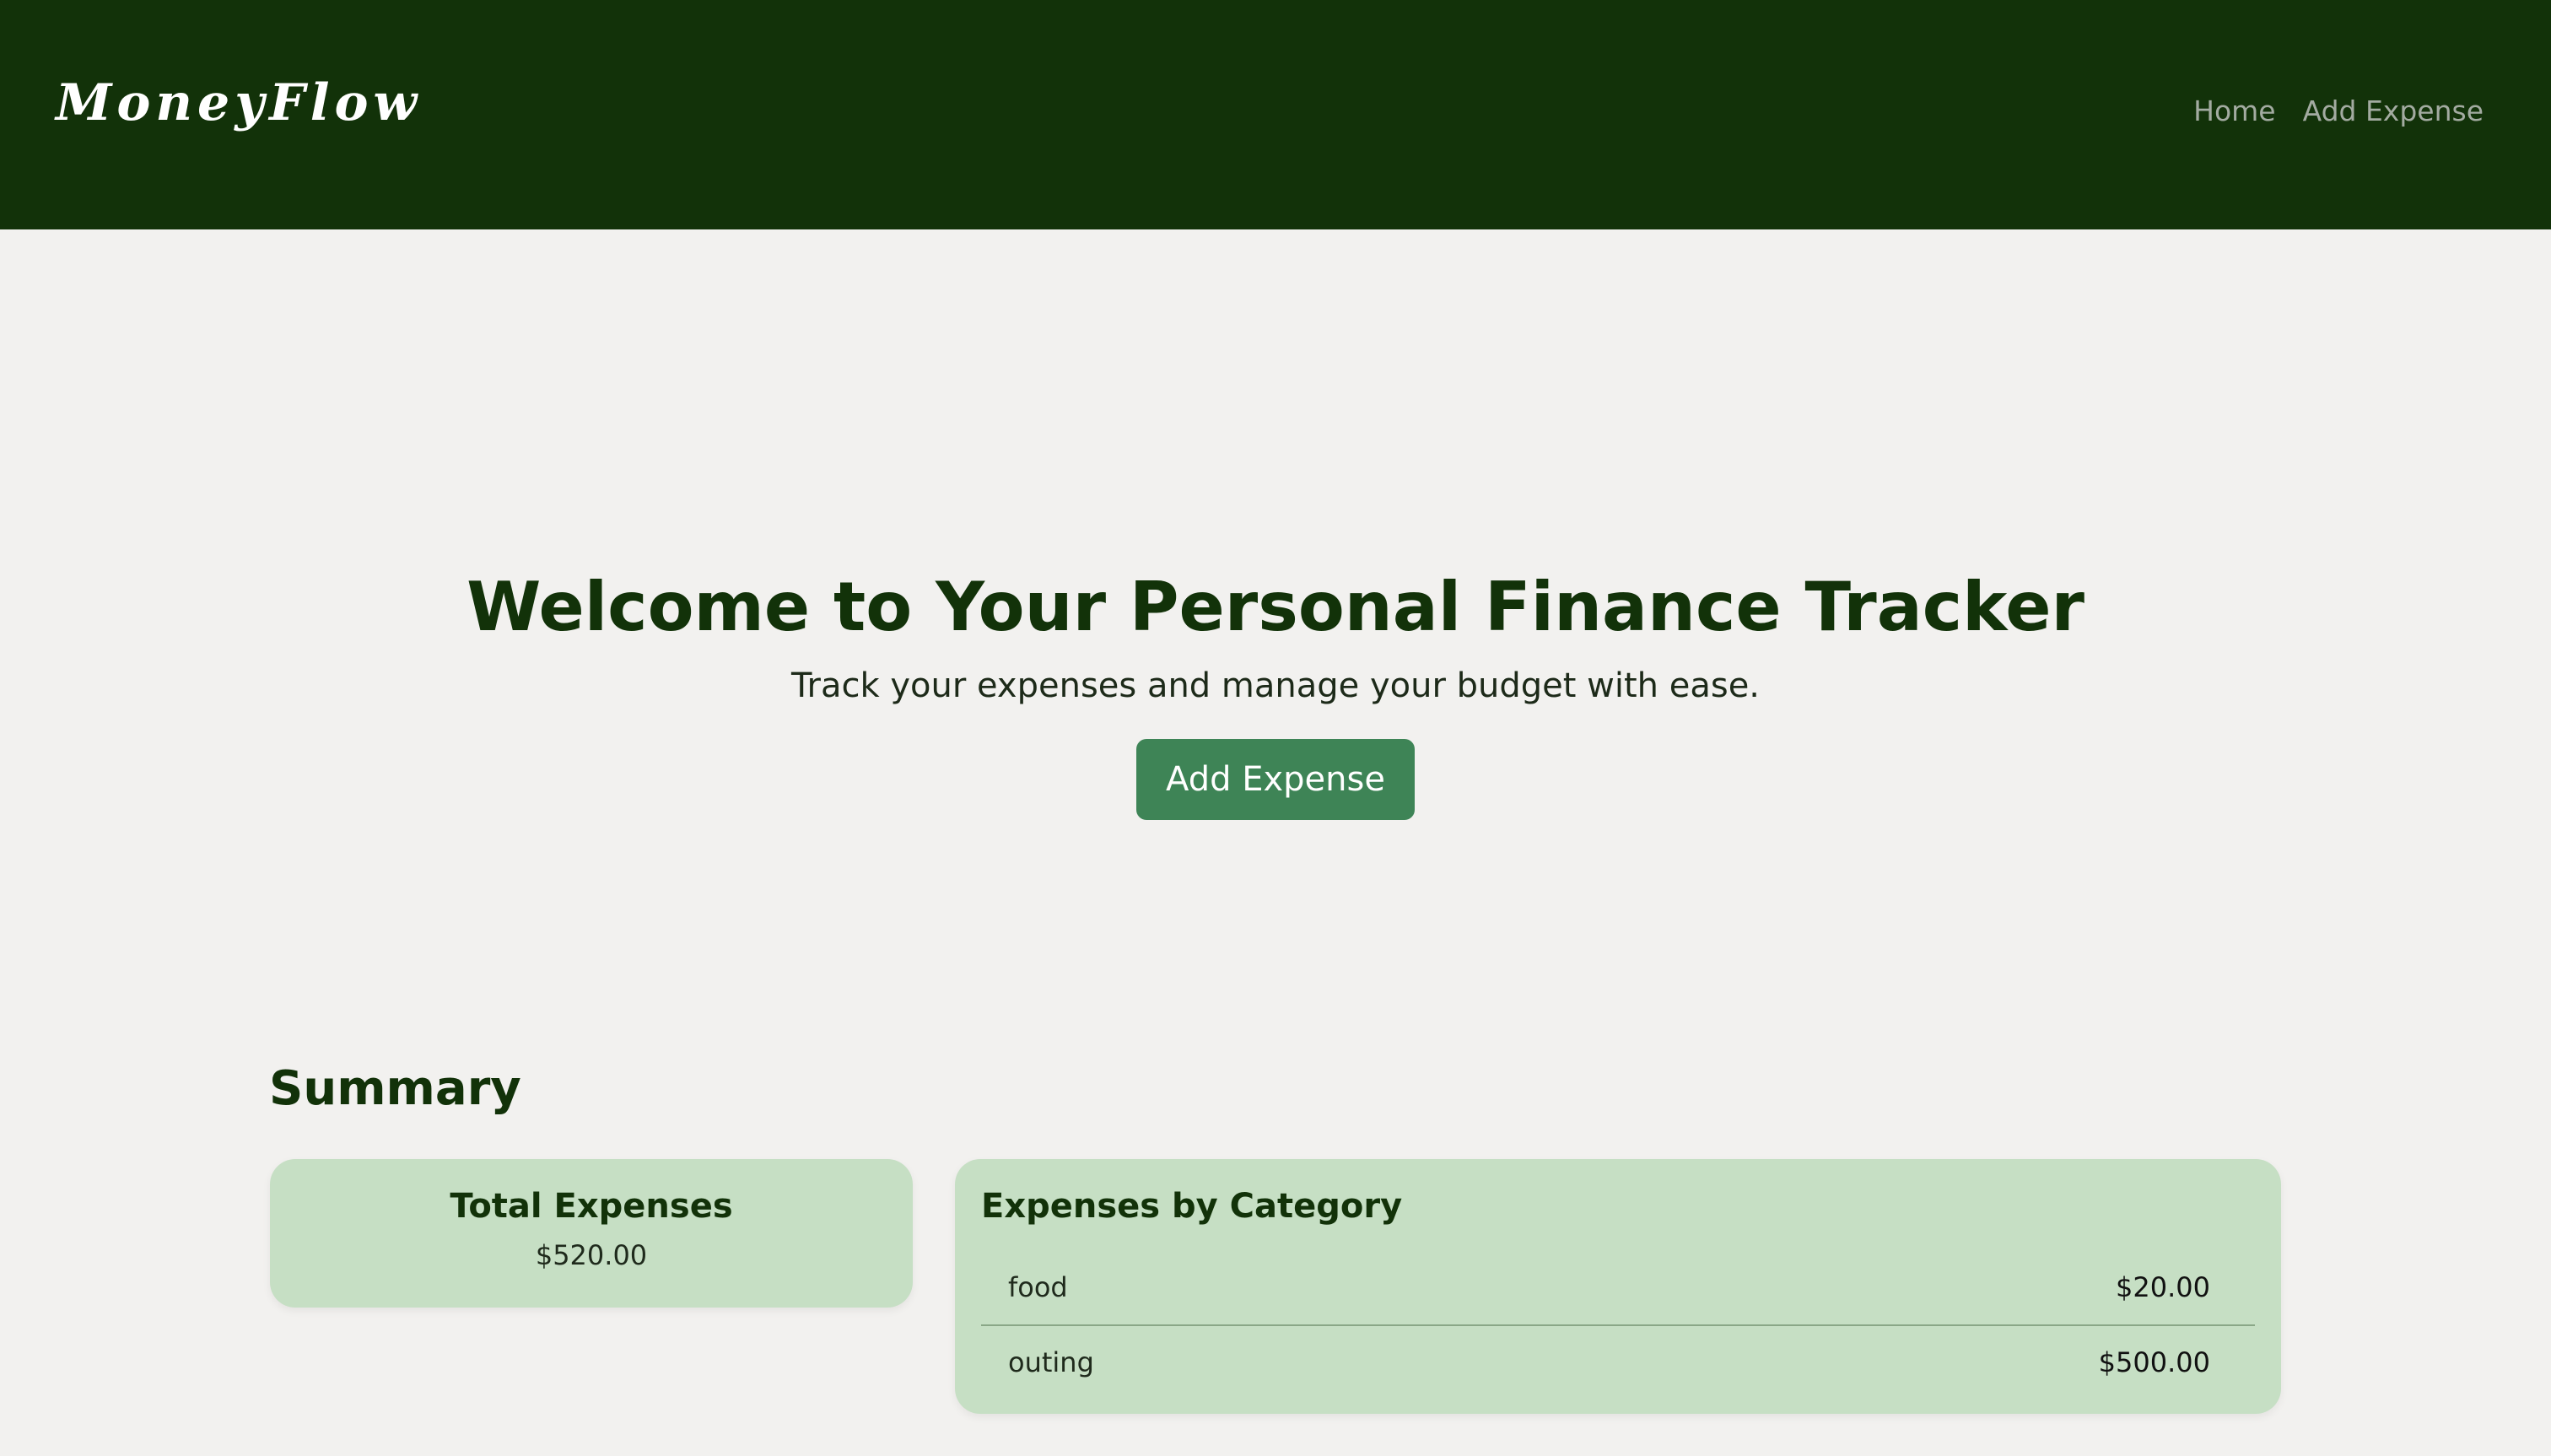  Describe the element at coordinates (1275, 779) in the screenshot. I see `add-expense-button: Add Expense` at that location.